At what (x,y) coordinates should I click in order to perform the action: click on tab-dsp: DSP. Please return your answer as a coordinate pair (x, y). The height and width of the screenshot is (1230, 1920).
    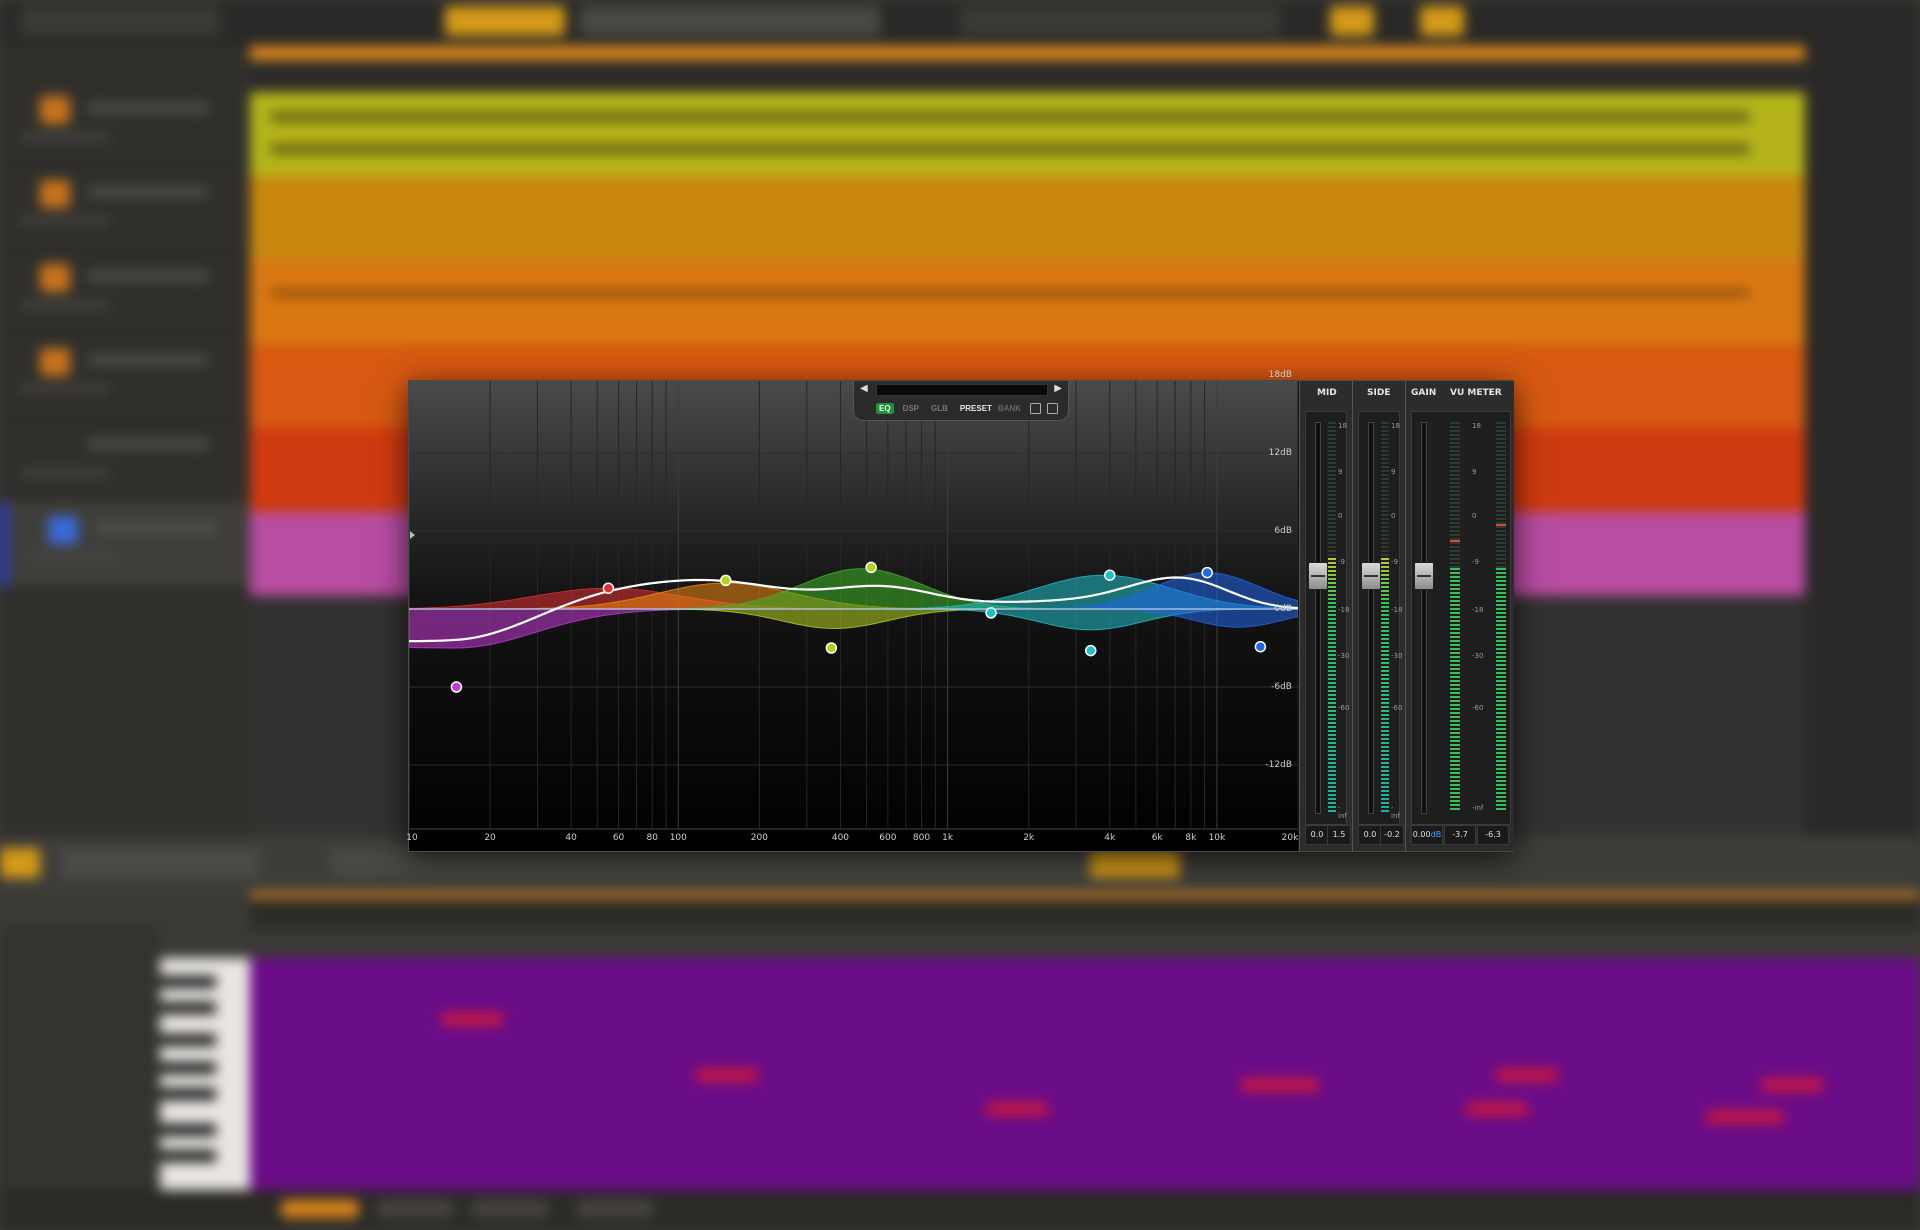
    Looking at the image, I should click on (911, 408).